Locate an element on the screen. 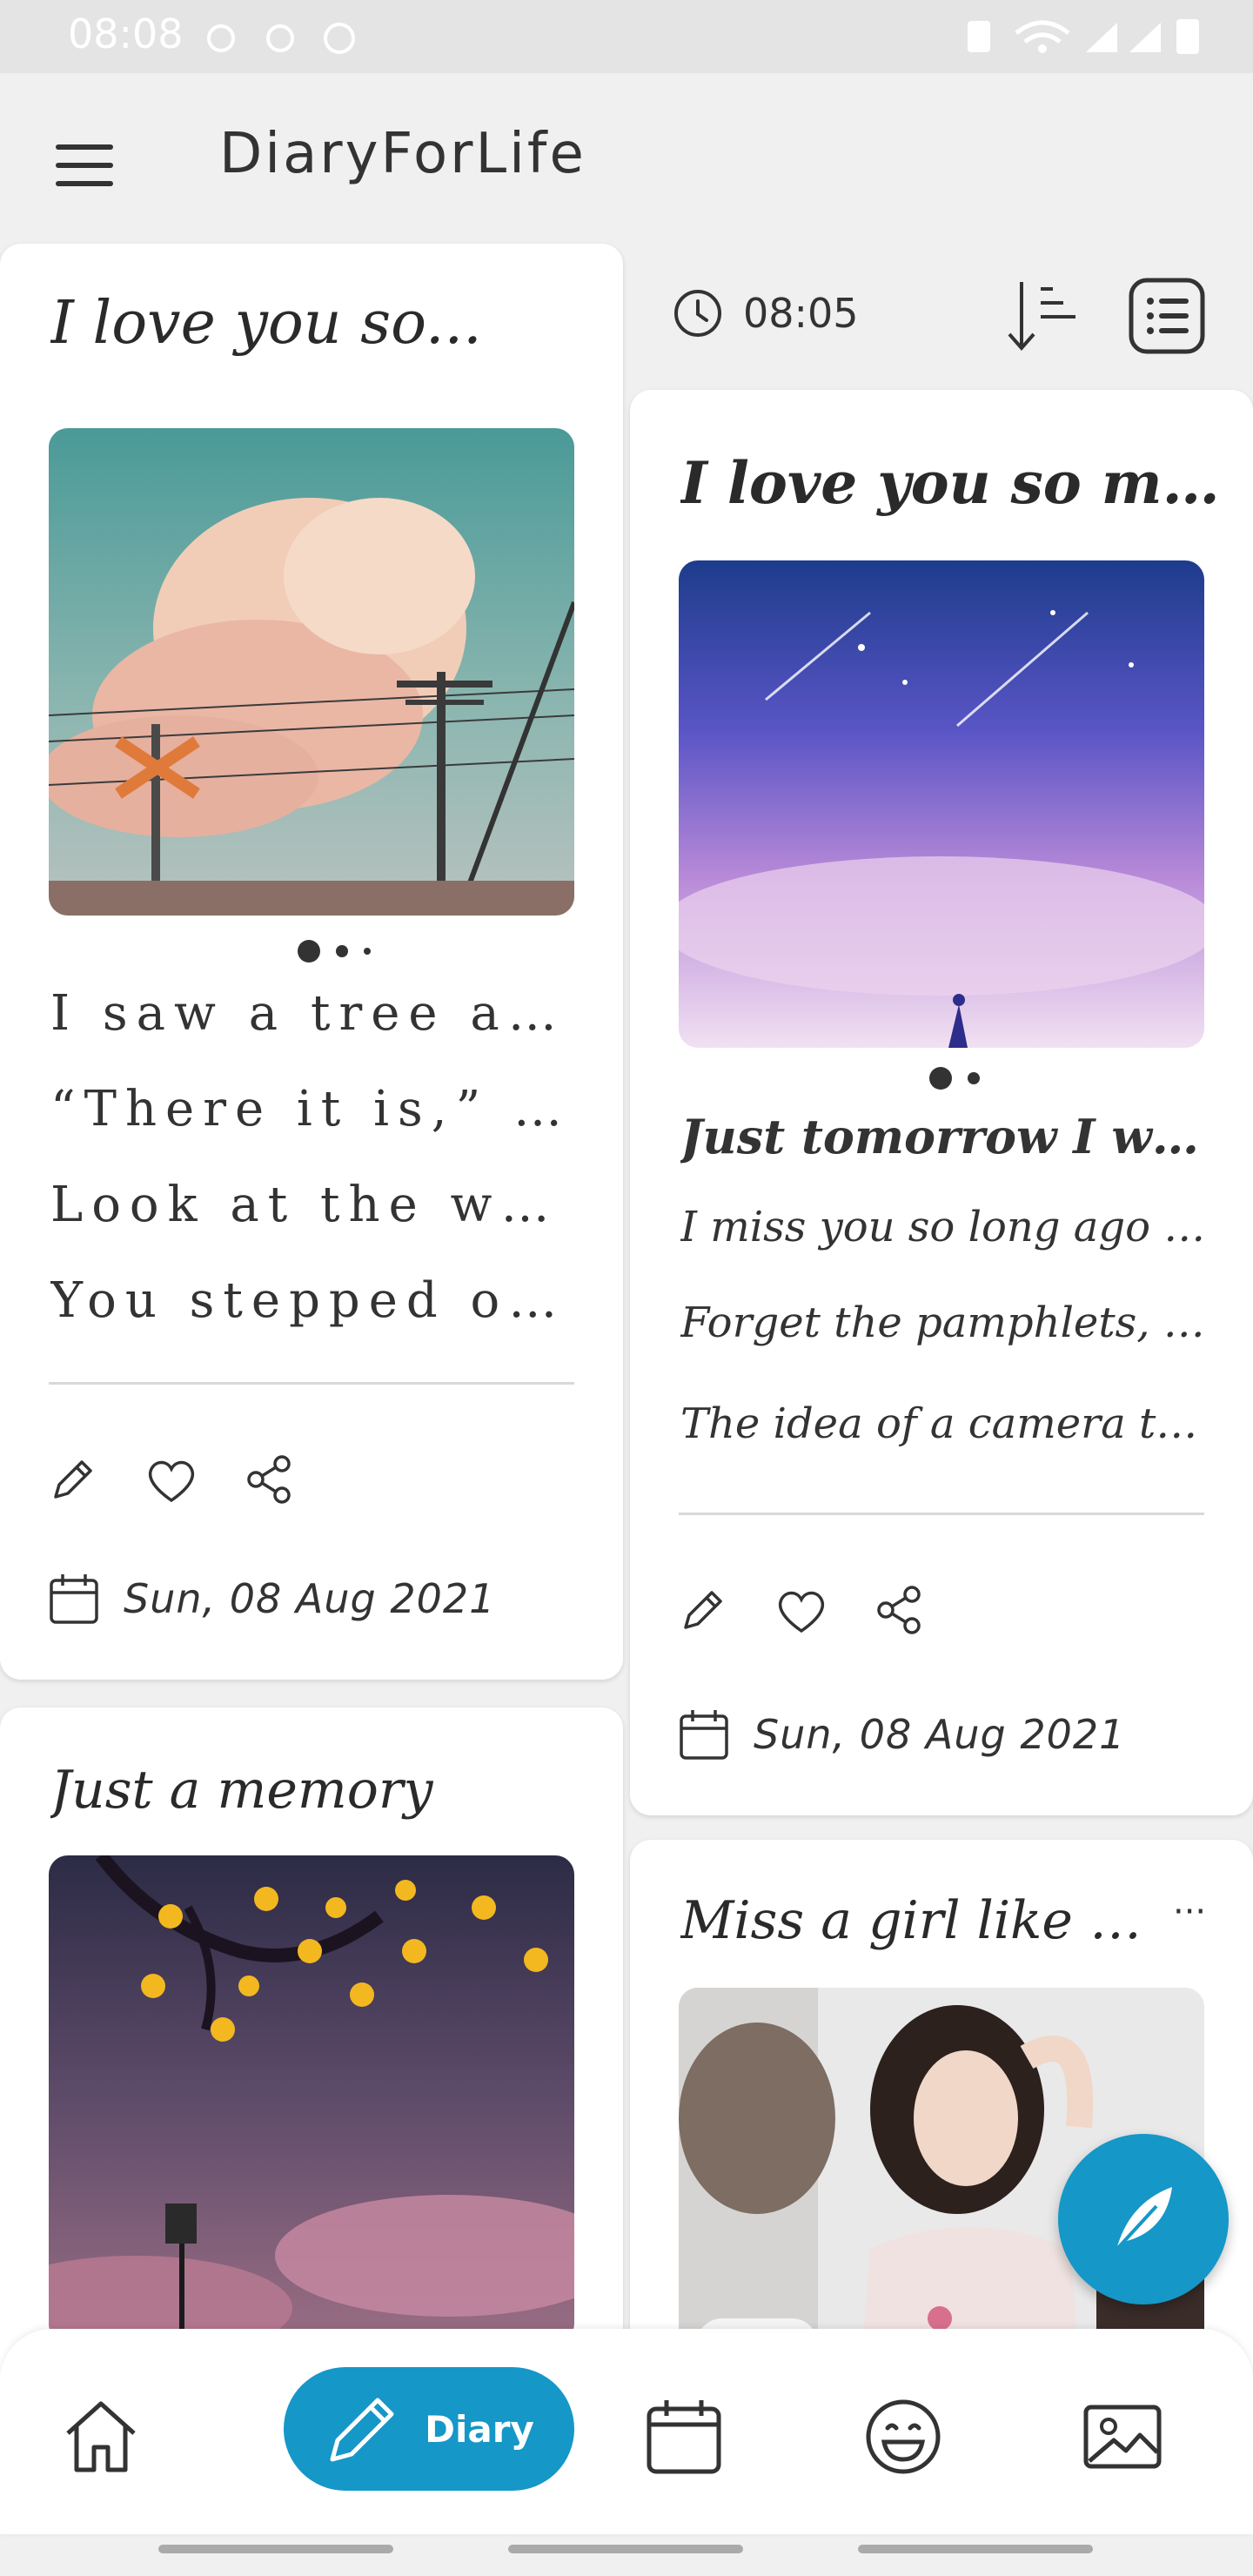  time-display: 08:05 is located at coordinates (765, 313).